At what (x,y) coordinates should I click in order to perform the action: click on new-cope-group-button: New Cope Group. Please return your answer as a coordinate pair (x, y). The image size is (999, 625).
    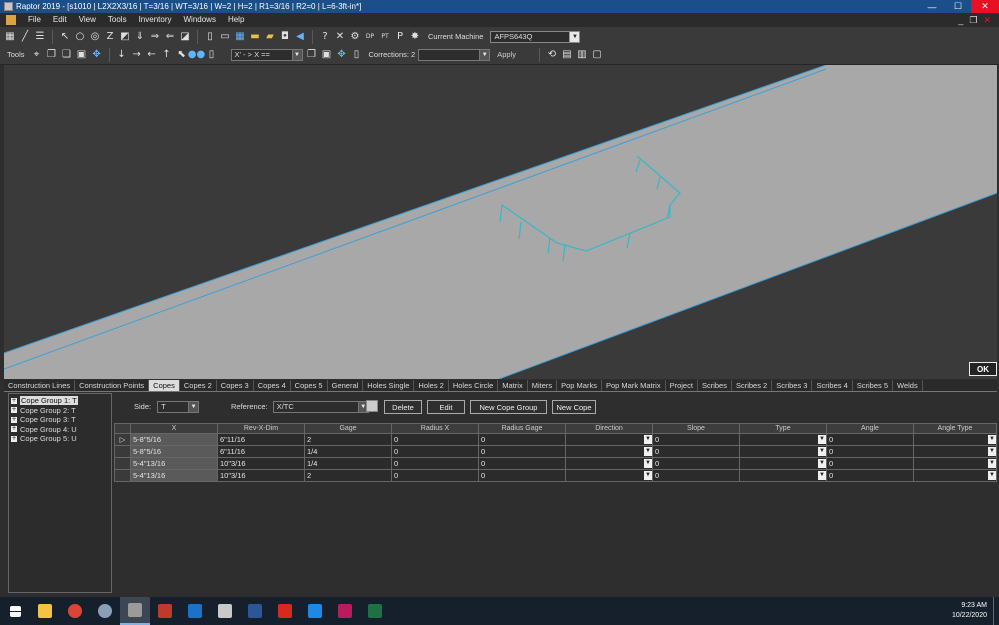
    Looking at the image, I should click on (508, 407).